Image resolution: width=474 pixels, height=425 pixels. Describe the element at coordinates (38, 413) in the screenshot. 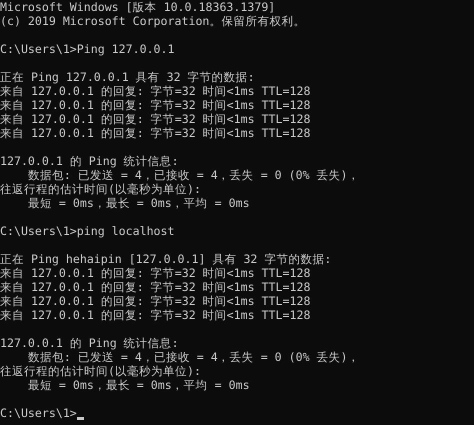

I see `command-prompt: C:\Users\1>` at that location.